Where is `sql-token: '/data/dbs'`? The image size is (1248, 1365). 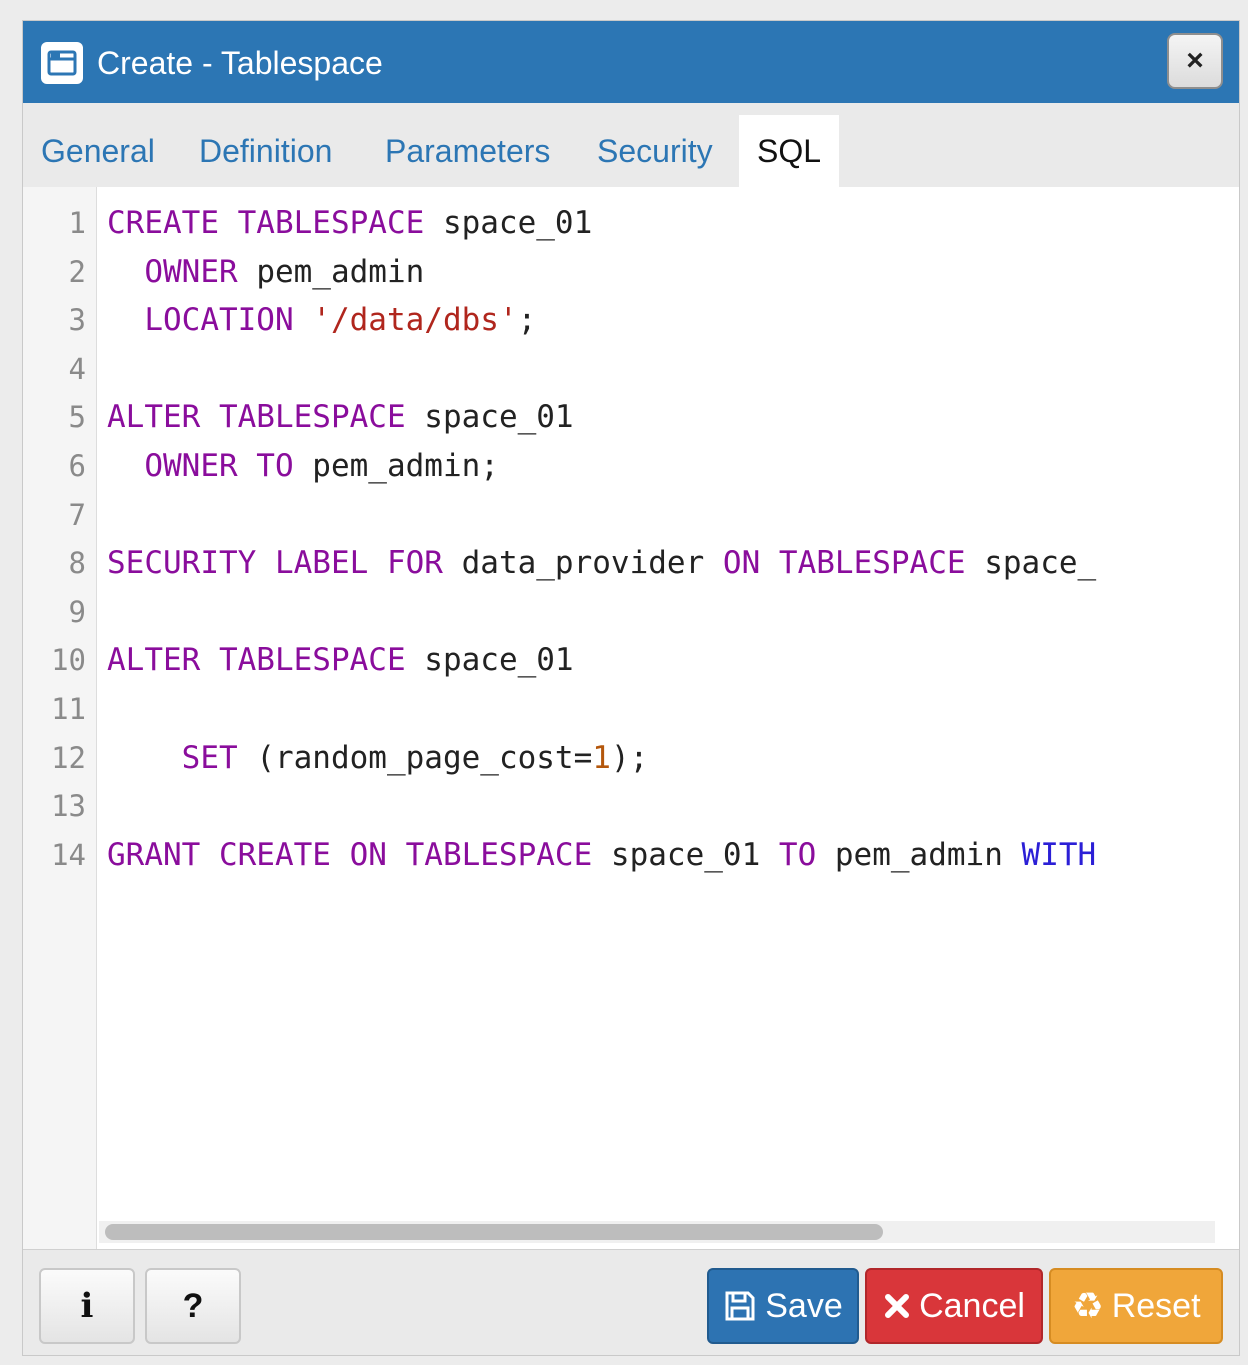
sql-token: '/data/dbs' is located at coordinates (415, 320).